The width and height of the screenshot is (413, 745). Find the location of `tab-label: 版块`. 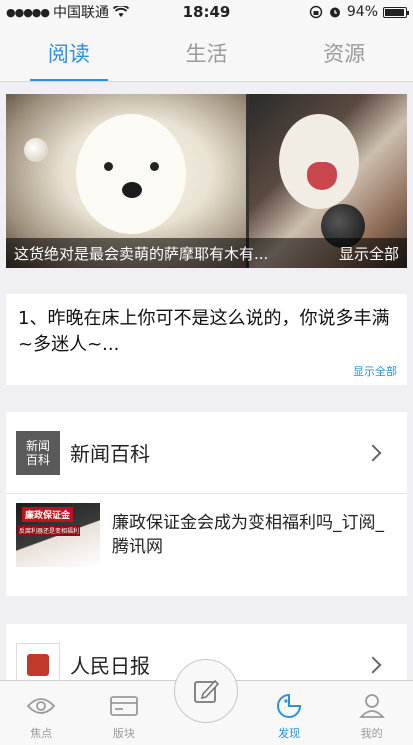

tab-label: 版块 is located at coordinates (123, 733).